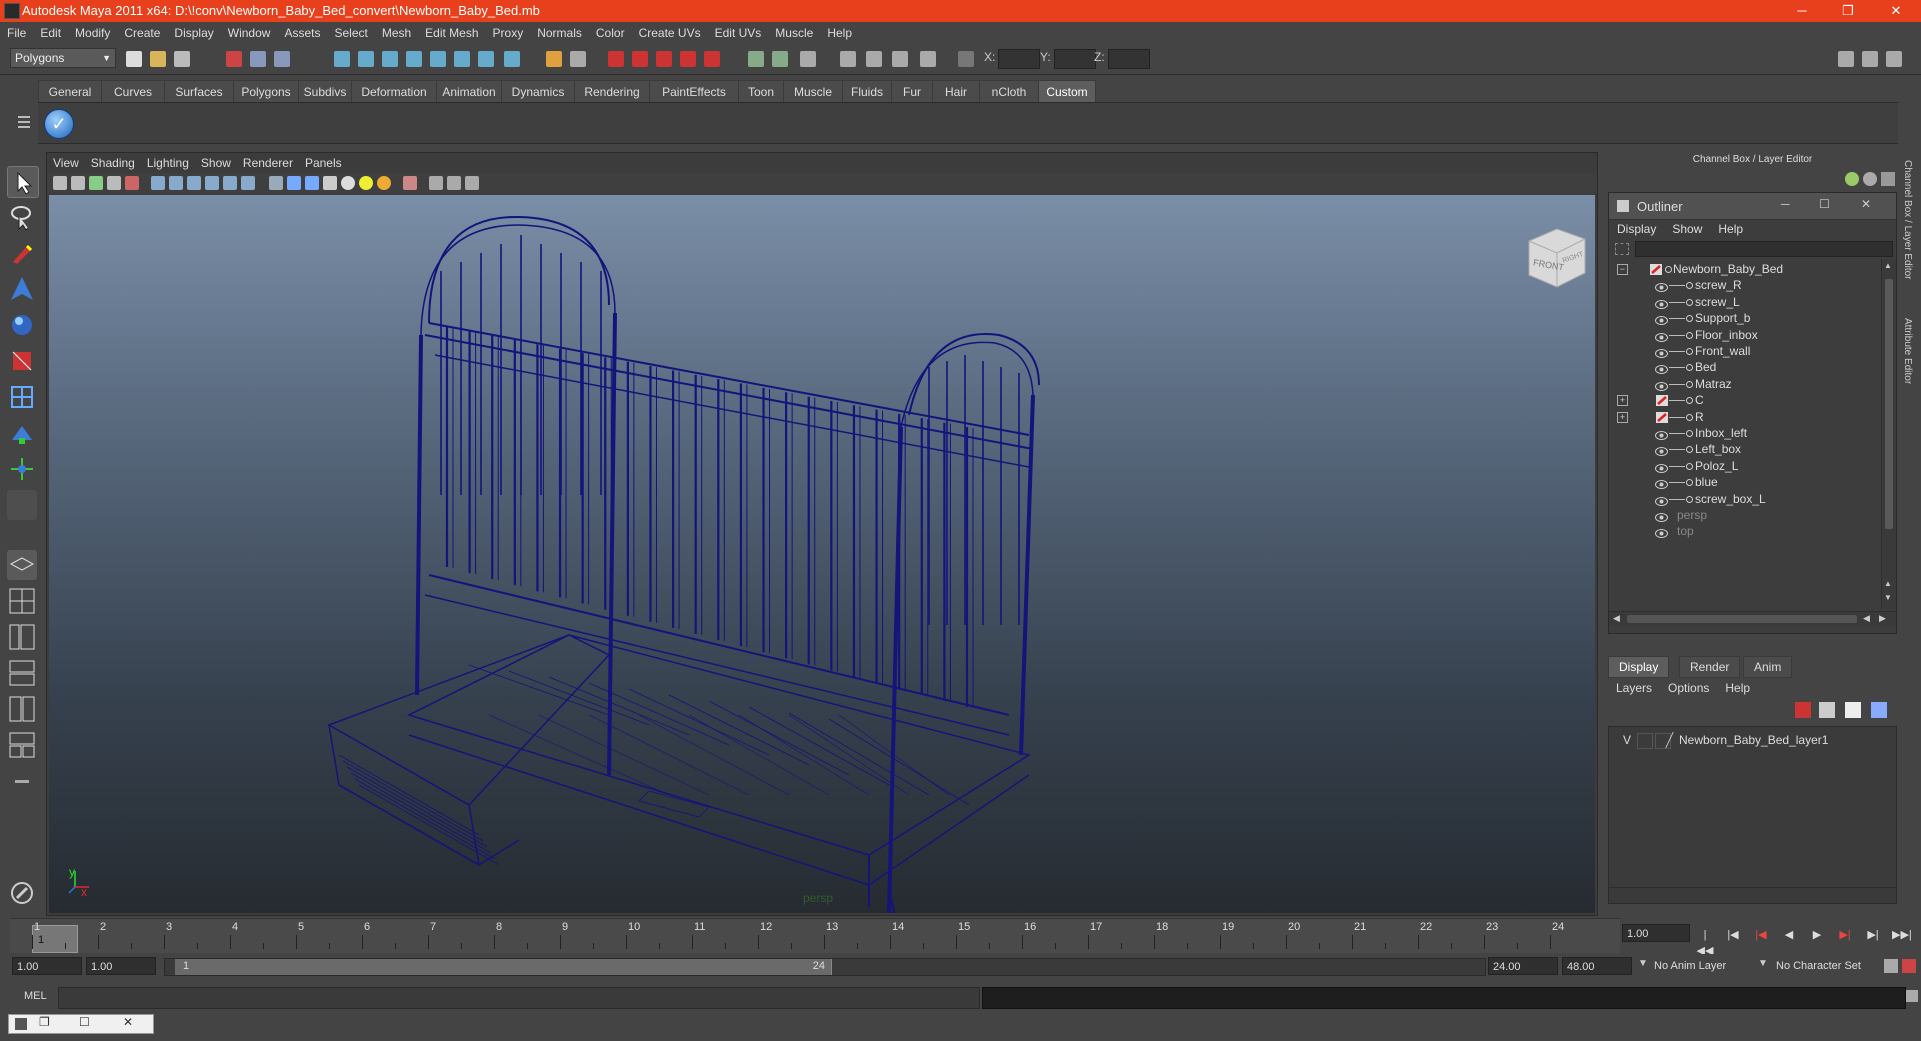  Describe the element at coordinates (1894, 59) in the screenshot. I see `show-attribute-editor-icon` at that location.